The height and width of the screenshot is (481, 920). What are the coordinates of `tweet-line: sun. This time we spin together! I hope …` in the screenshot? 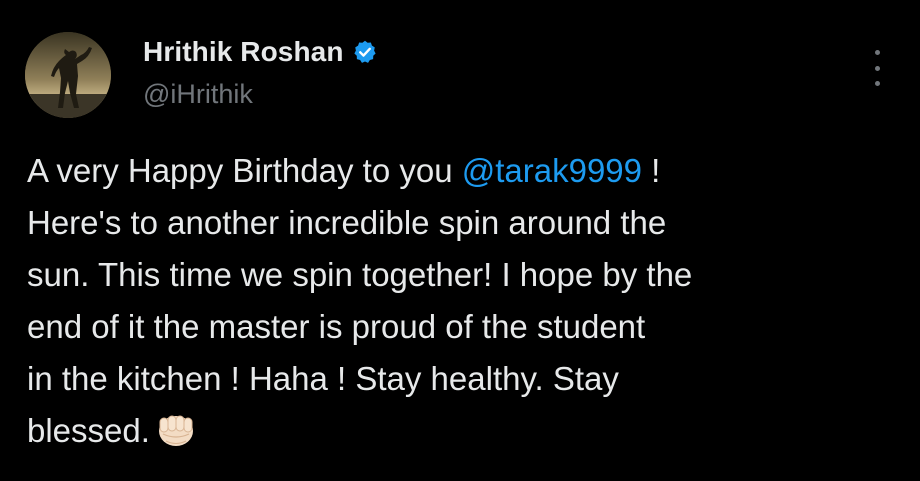 It's located at (360, 274).